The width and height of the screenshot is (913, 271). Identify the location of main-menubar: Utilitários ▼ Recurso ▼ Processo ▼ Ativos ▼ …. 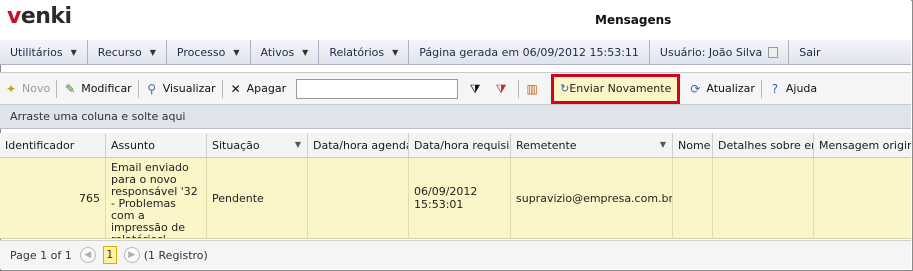
(455, 52).